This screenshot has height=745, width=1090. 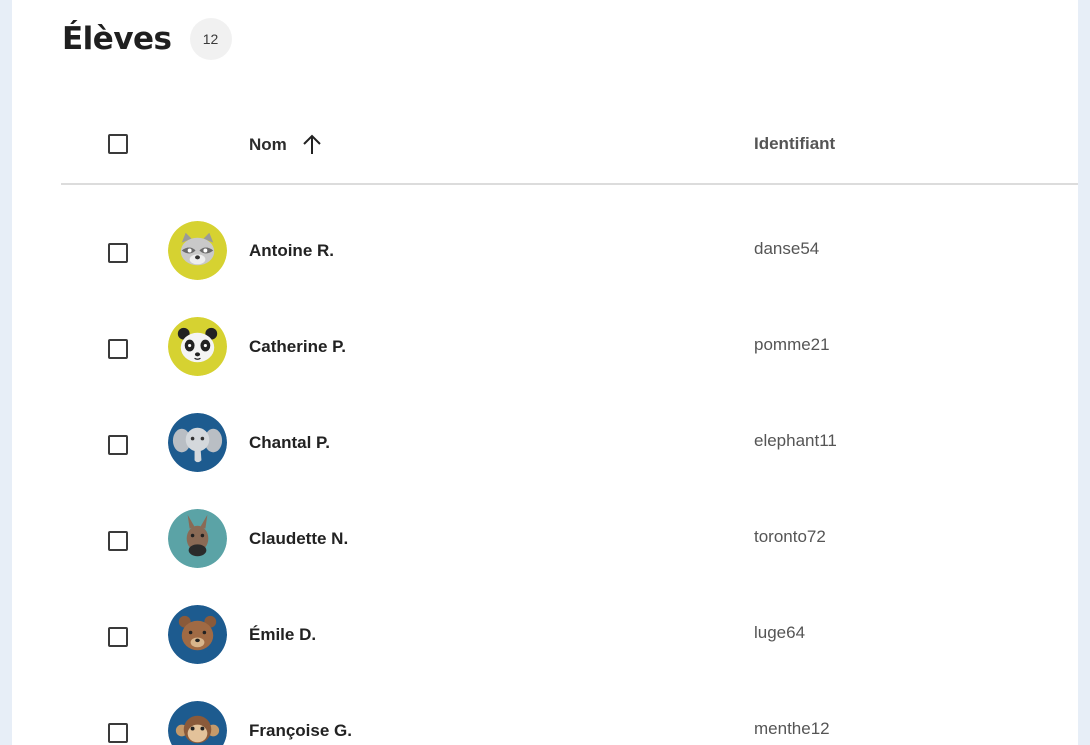 What do you see at coordinates (300, 731) in the screenshot?
I see `student-name: Françoise G.` at bounding box center [300, 731].